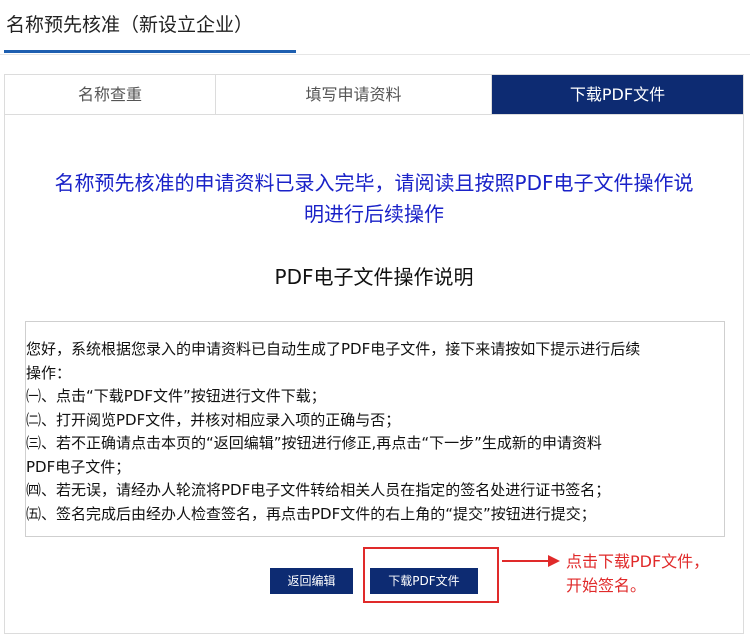 This screenshot has height=634, width=750. Describe the element at coordinates (374, 277) in the screenshot. I see `instructions-title: PDF电子文件操作说明` at that location.